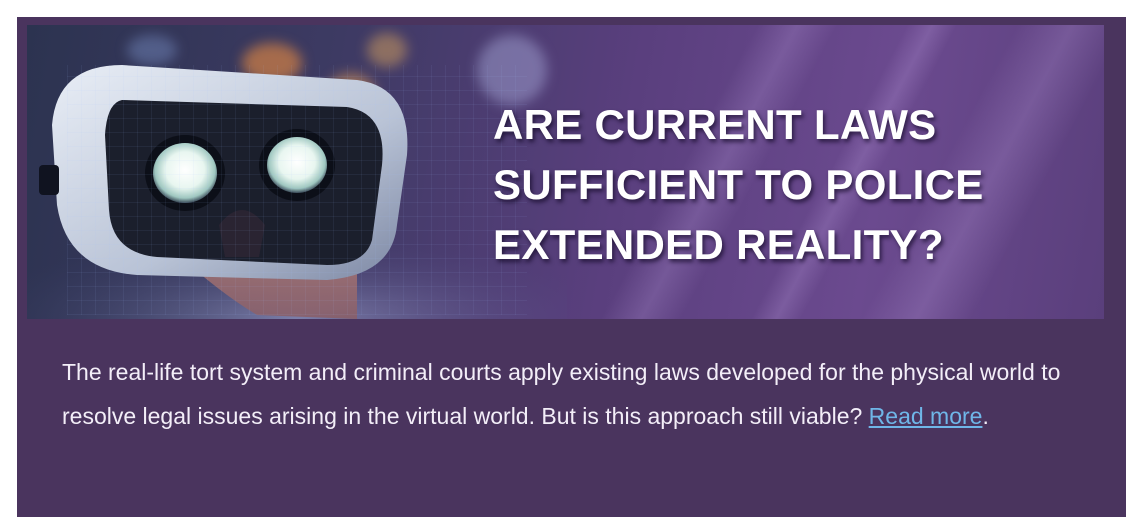 The width and height of the screenshot is (1126, 517). Describe the element at coordinates (718, 244) in the screenshot. I see `headline-line: EXTENDED REALITY?` at that location.